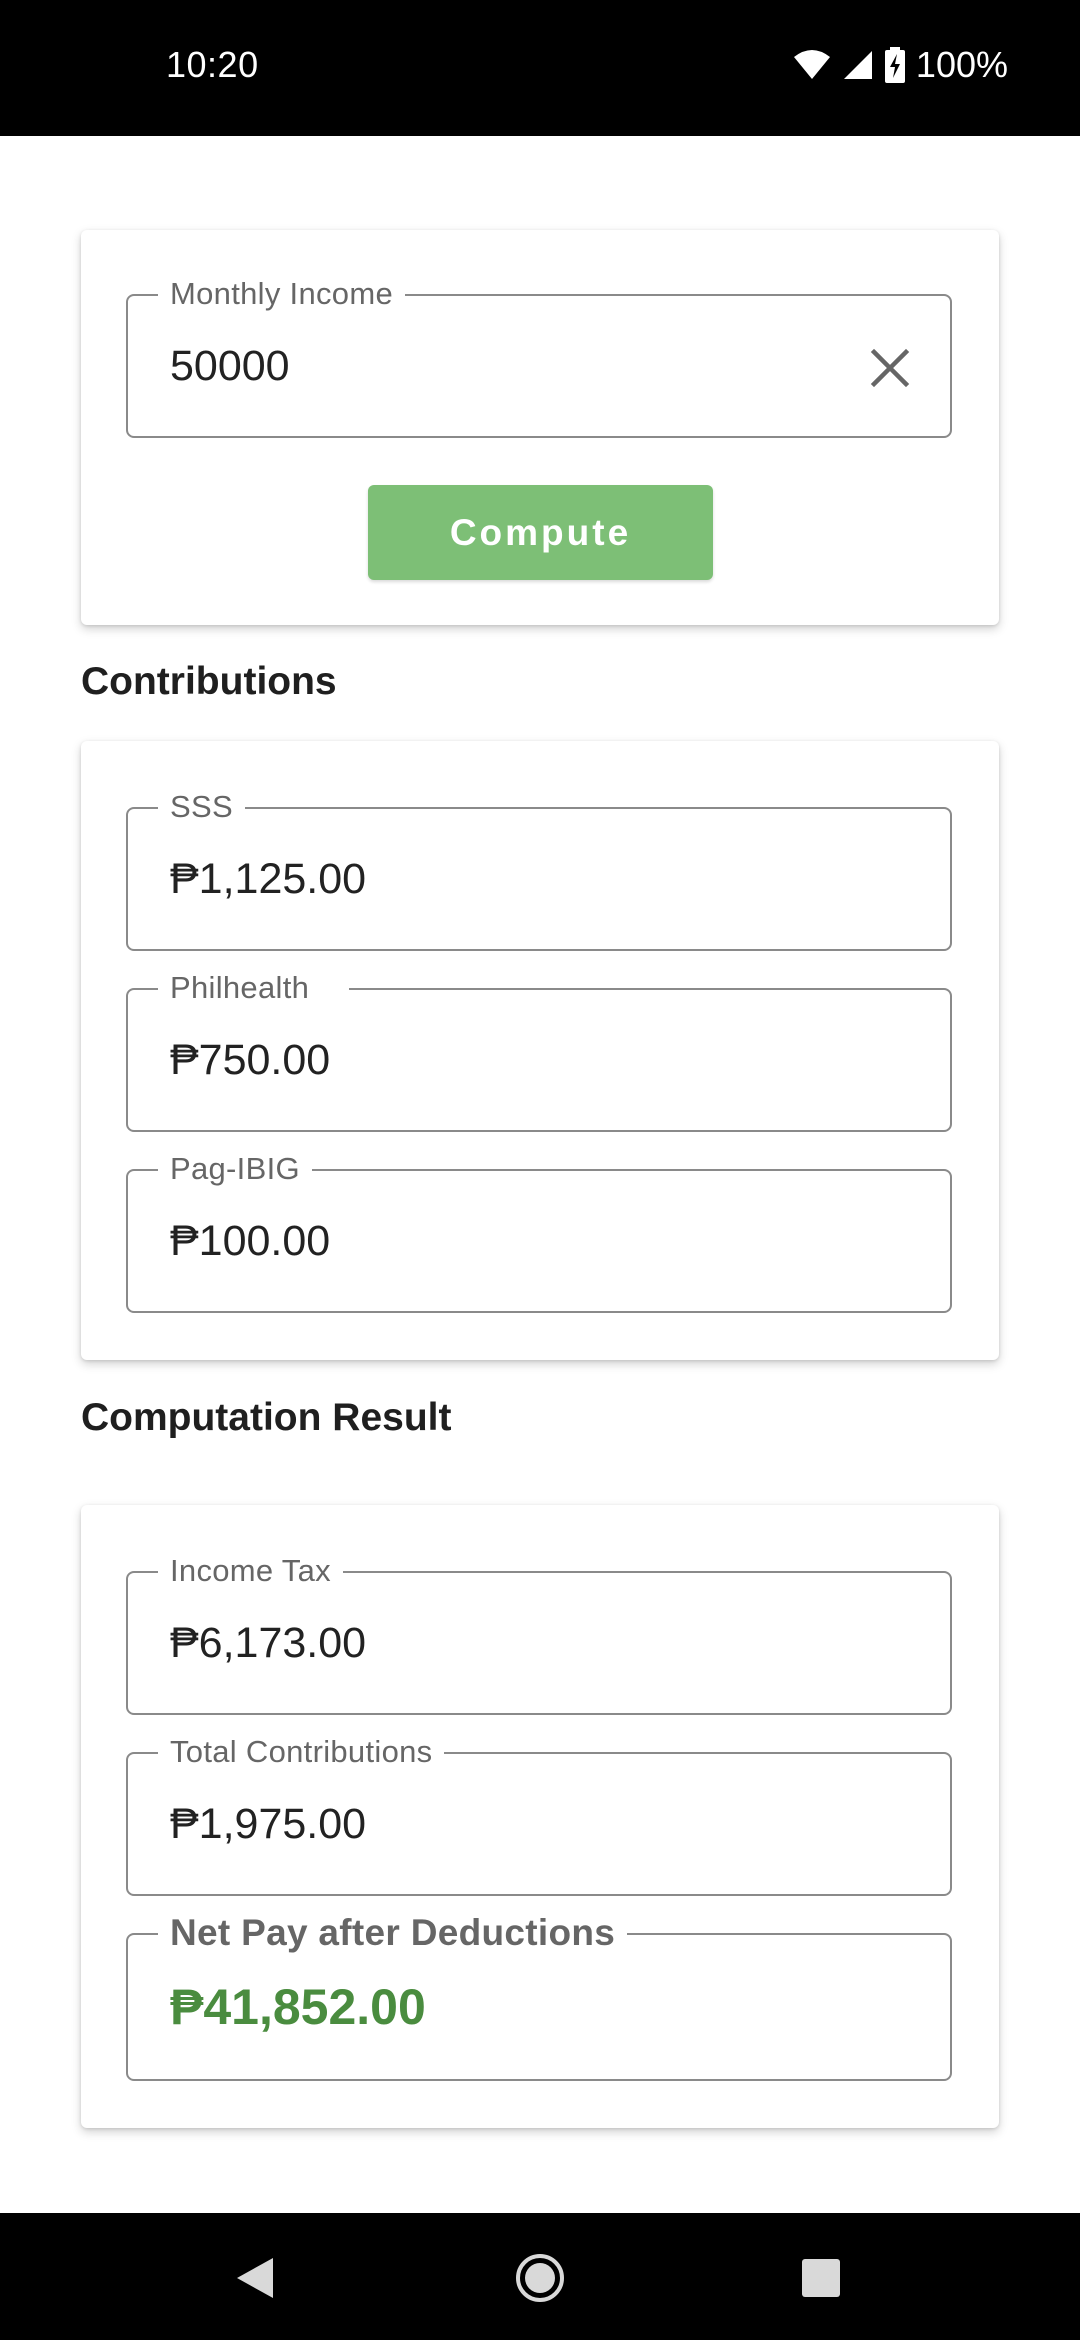 This screenshot has width=1080, height=2340. Describe the element at coordinates (250, 1571) in the screenshot. I see `income-tax-label: Income Tax` at that location.